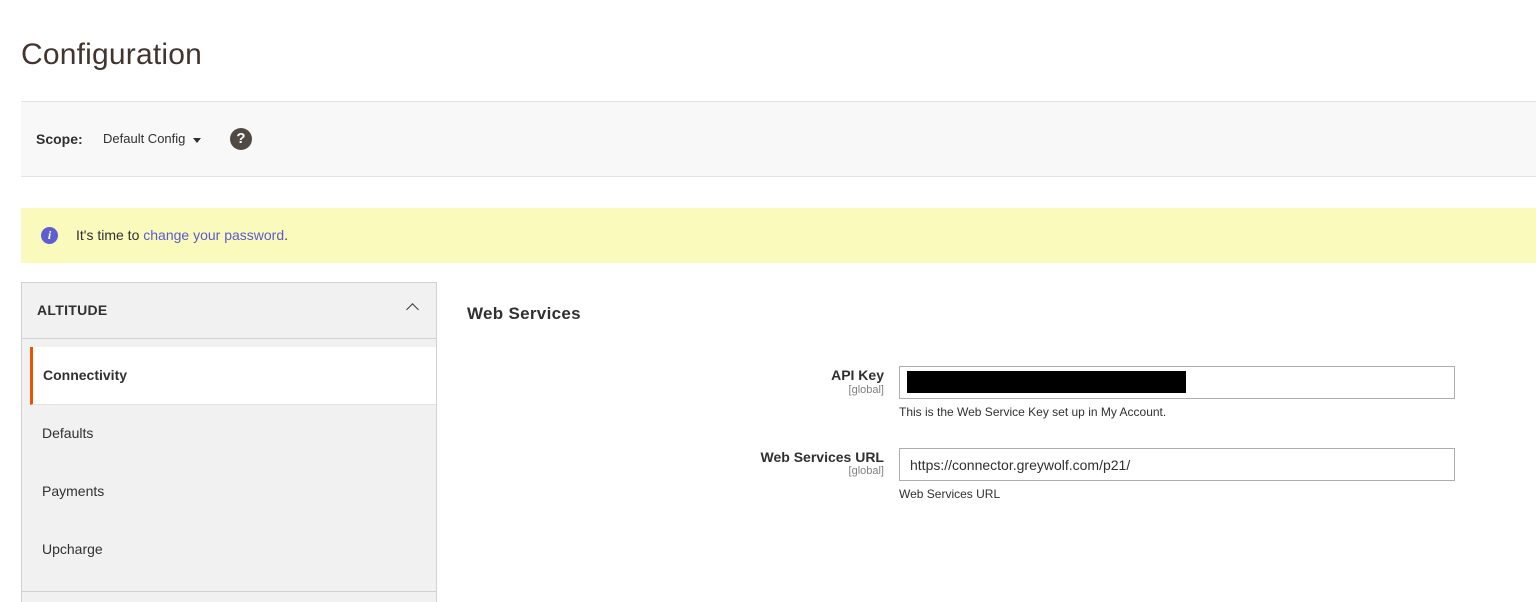  What do you see at coordinates (197, 141) in the screenshot?
I see `caret-down-icon` at bounding box center [197, 141].